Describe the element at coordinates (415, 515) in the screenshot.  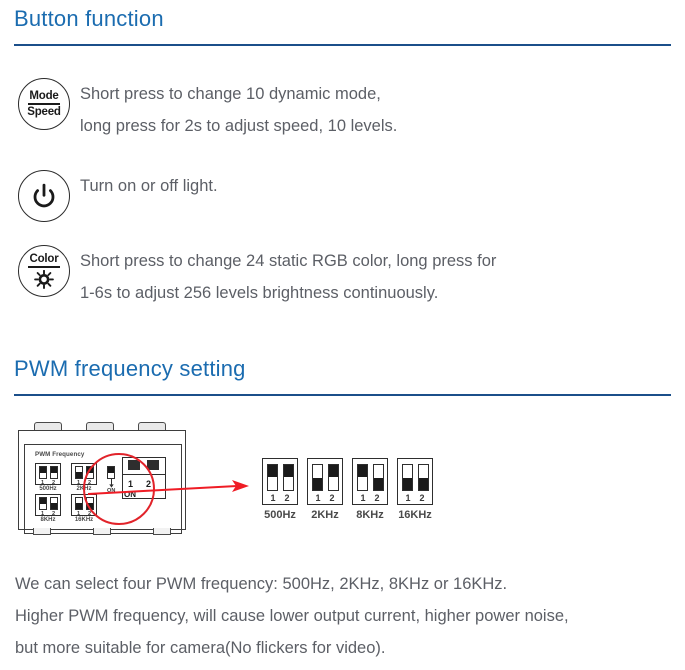
I see `dip-caption: 16KHz` at that location.